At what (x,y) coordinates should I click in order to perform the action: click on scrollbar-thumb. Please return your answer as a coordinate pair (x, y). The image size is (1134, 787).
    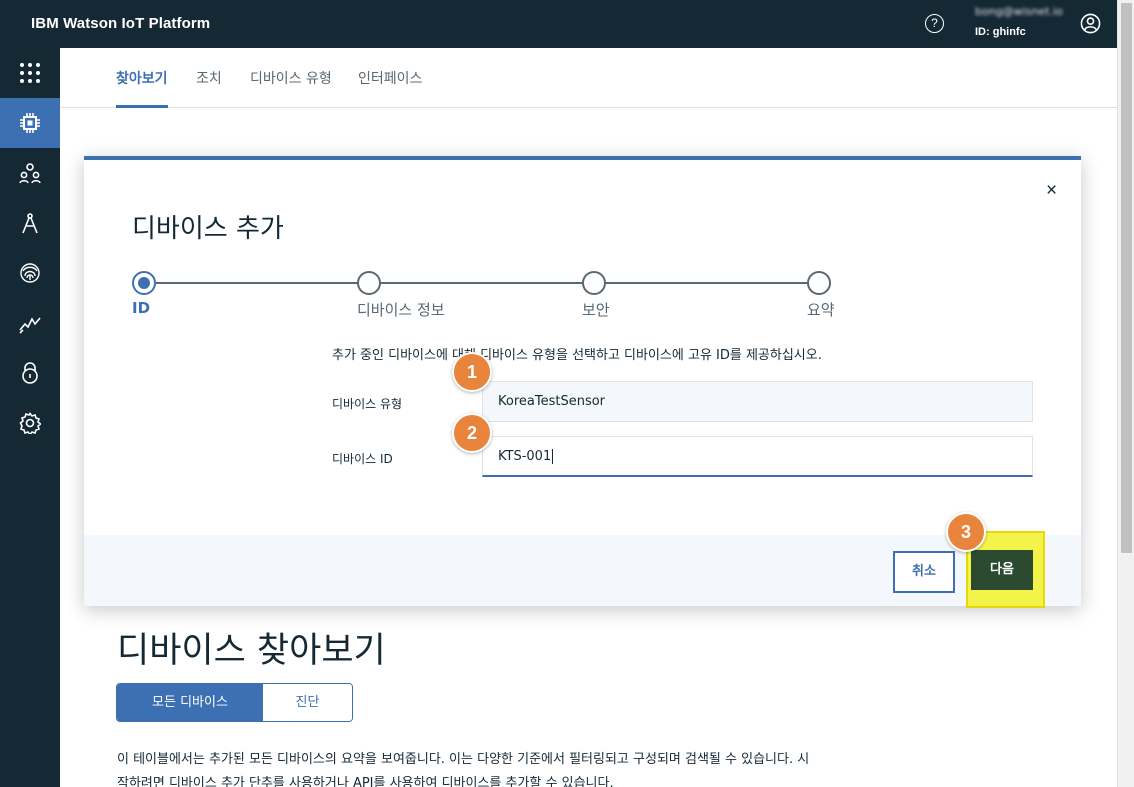
    Looking at the image, I should click on (1126, 278).